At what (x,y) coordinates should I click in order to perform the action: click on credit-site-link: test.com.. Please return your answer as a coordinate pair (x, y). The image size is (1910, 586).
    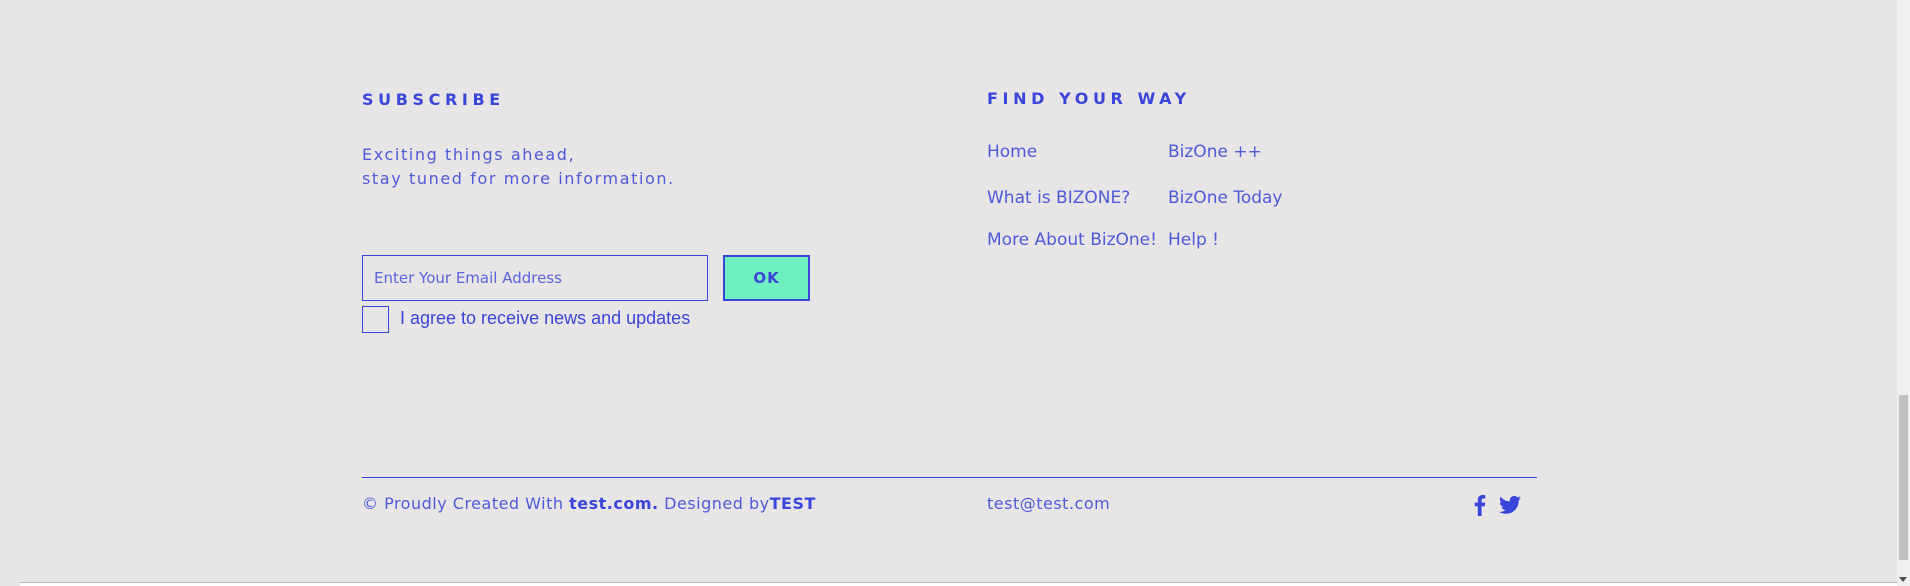
    Looking at the image, I should click on (613, 503).